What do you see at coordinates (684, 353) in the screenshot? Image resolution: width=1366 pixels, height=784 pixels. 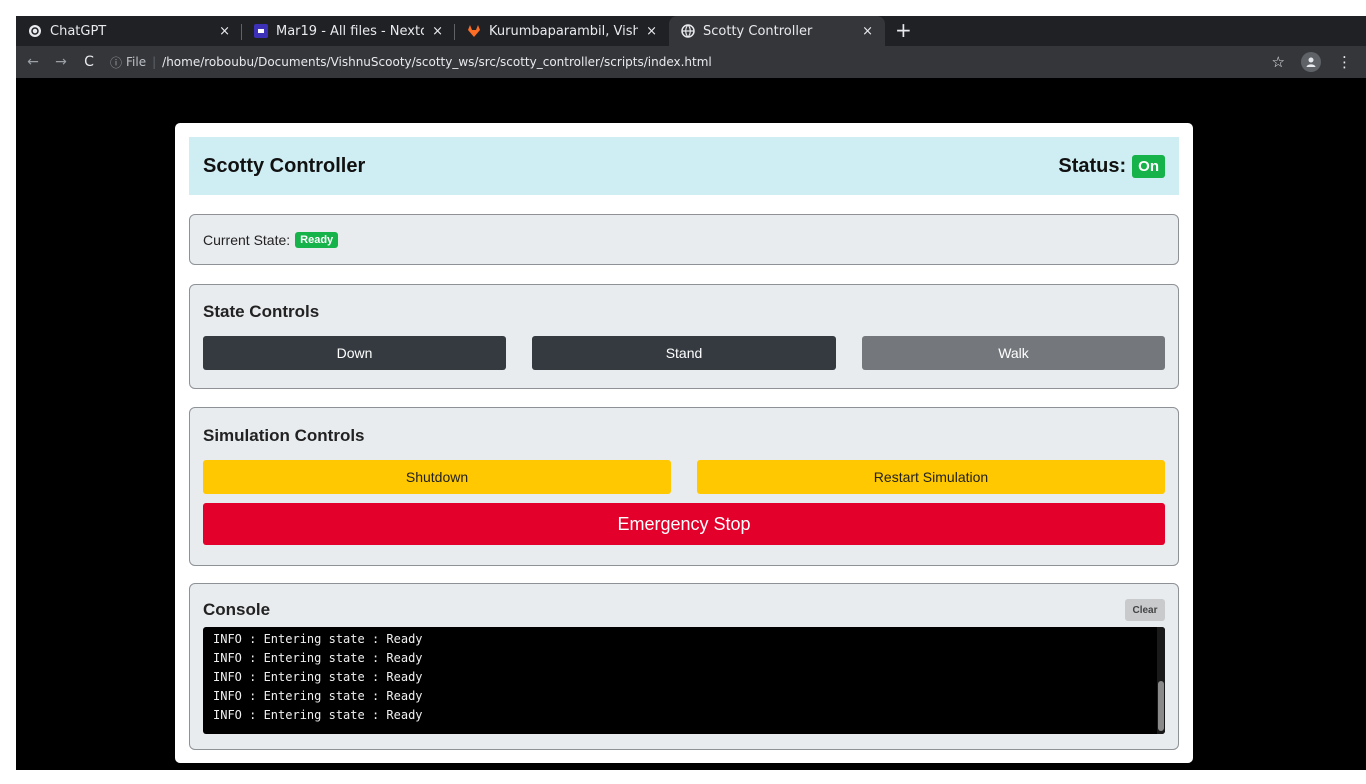 I see `stand-button: Stand` at bounding box center [684, 353].